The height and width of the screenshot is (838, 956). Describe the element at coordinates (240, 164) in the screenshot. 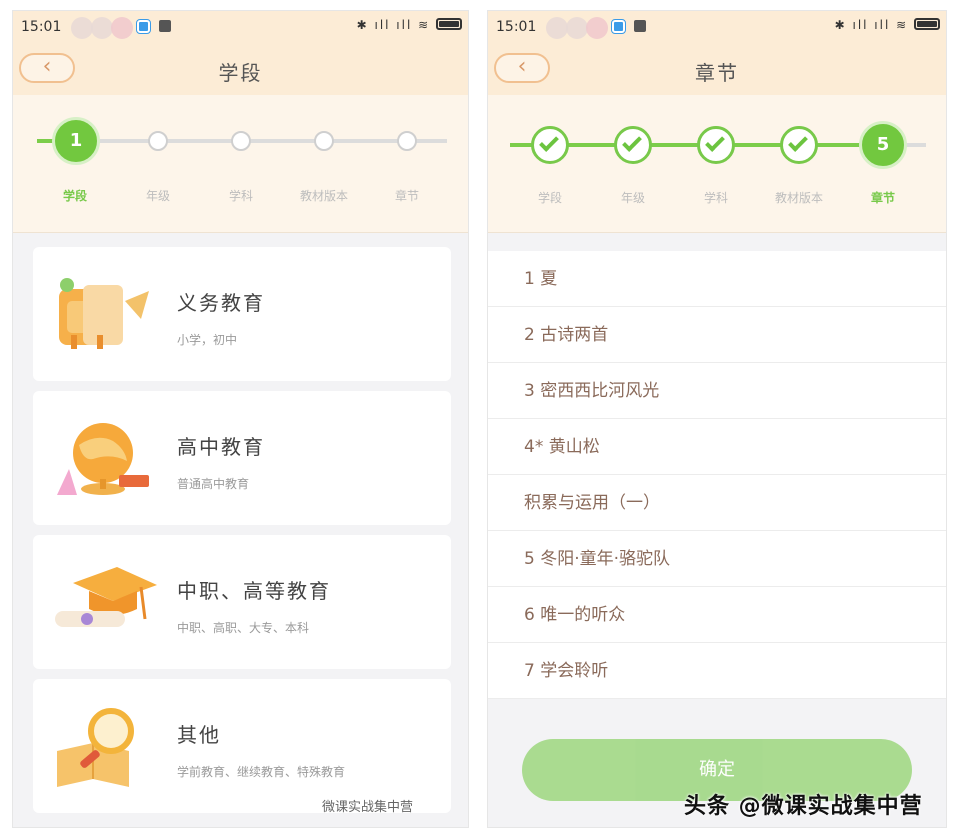

I see `stepper: 1 学段 年级 学科 教材版本 章节` at that location.